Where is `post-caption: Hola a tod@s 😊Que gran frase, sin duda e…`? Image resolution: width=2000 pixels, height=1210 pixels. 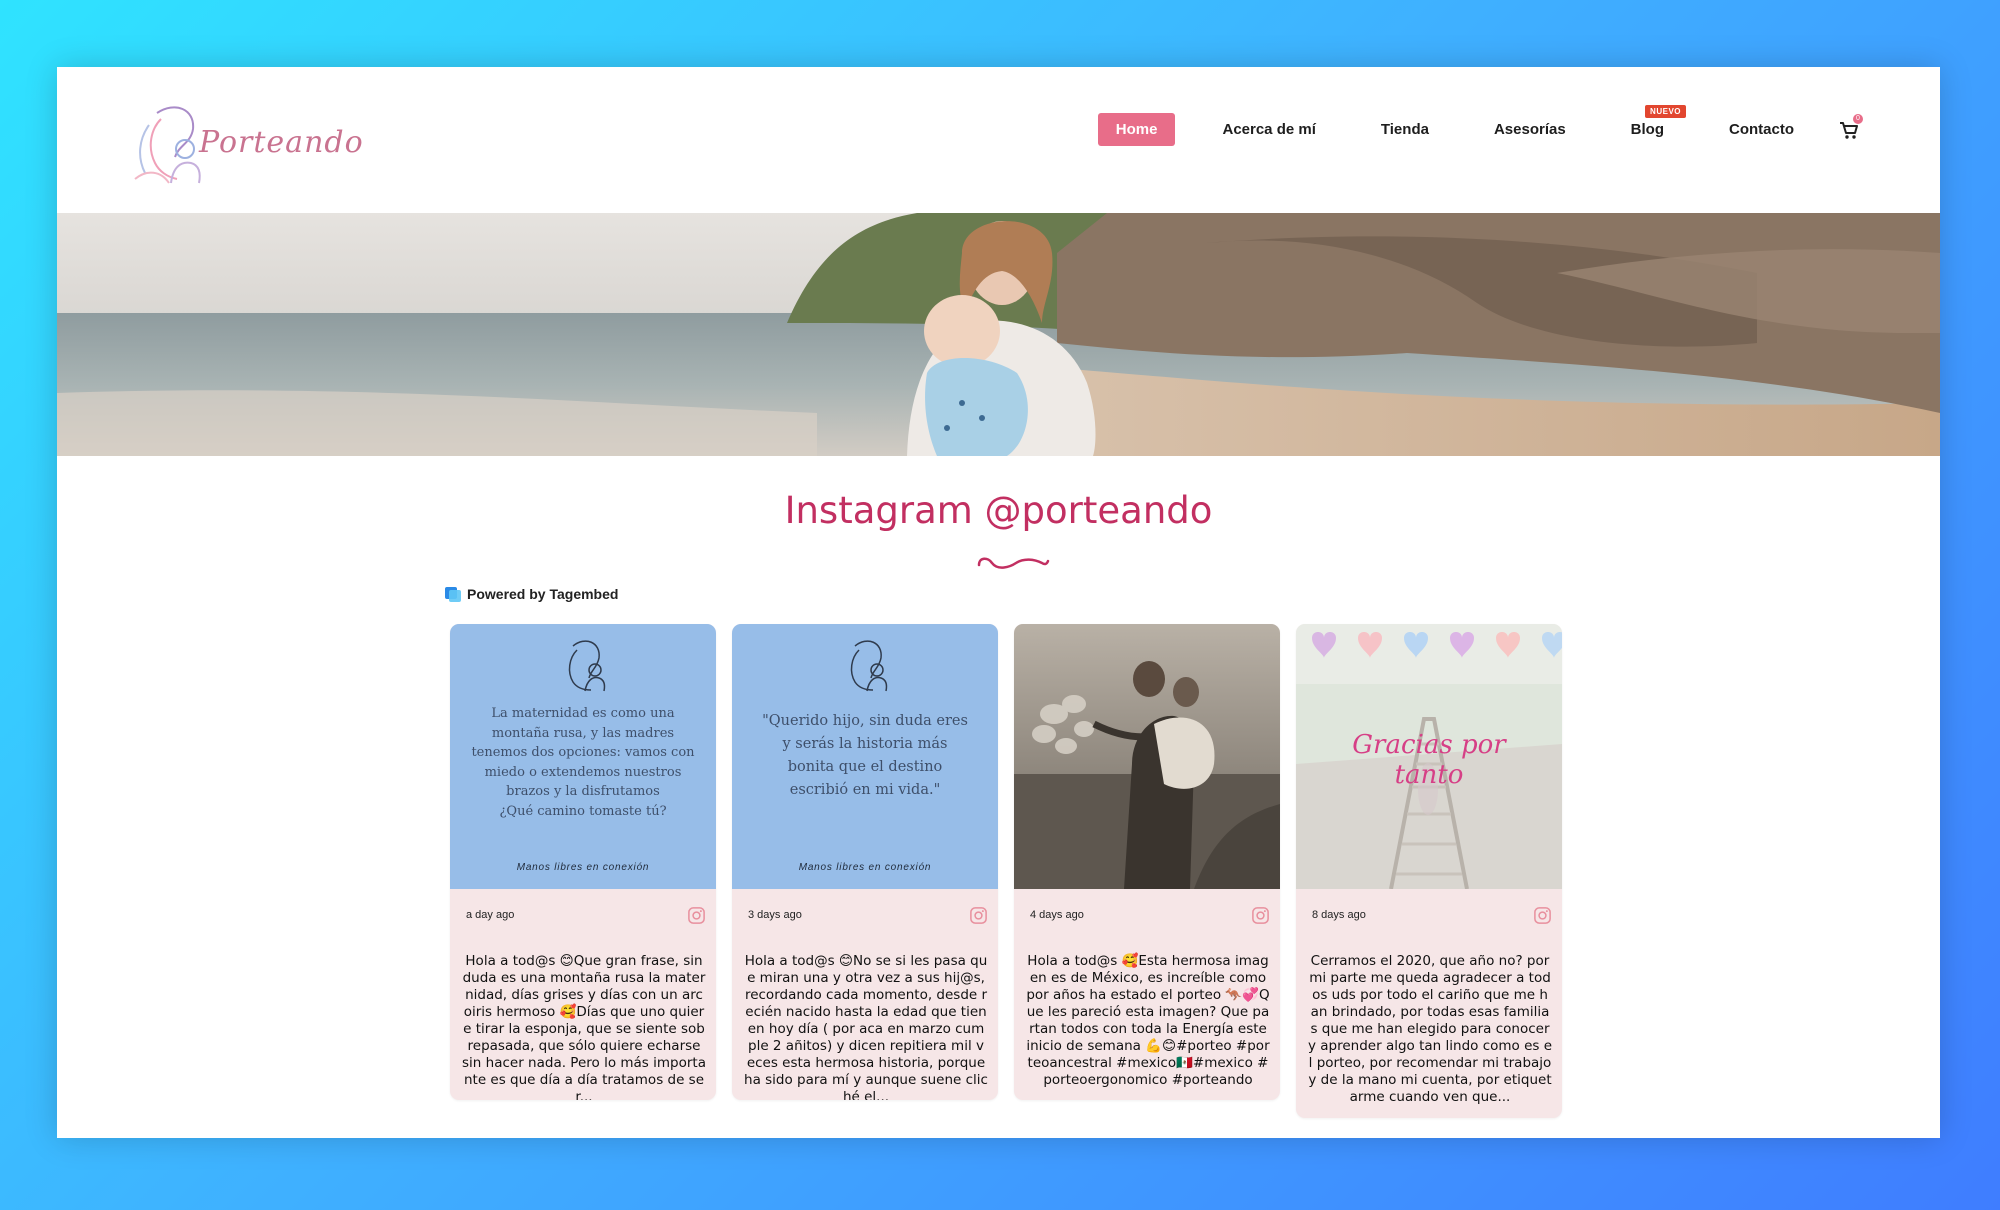 post-caption: Hola a tod@s 😊Que gran frase, sin duda e… is located at coordinates (584, 1026).